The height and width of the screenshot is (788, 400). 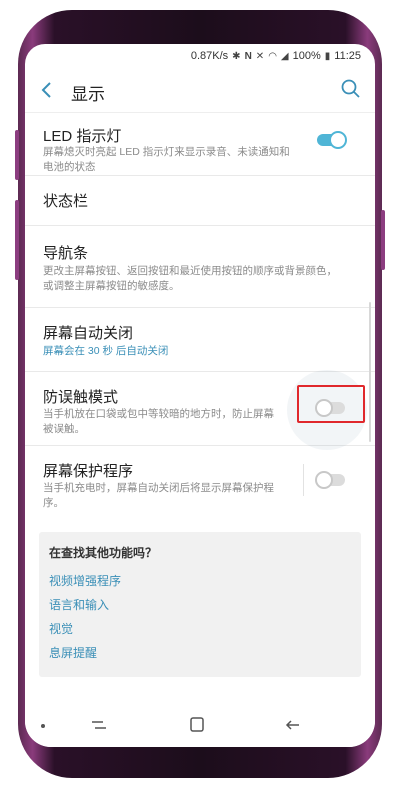 I want to click on link-language-input: 语言和输入, so click(x=79, y=604).